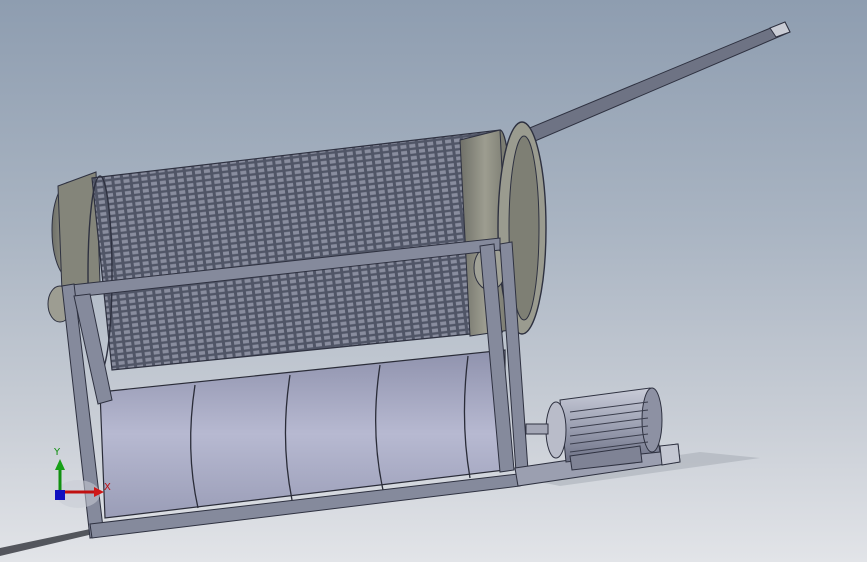 This screenshot has height=562, width=867. I want to click on feed-handle, so click(655, 83).